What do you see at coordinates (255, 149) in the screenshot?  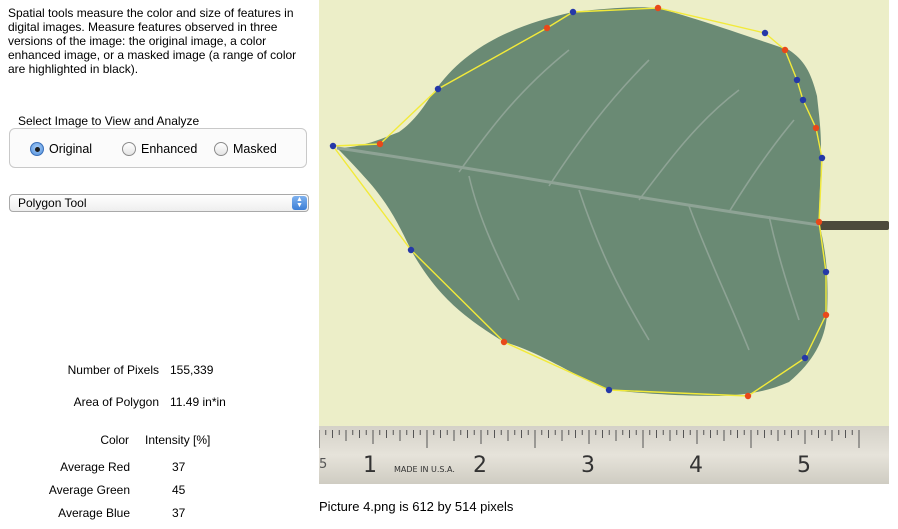 I see `radio-masked-label: Masked` at bounding box center [255, 149].